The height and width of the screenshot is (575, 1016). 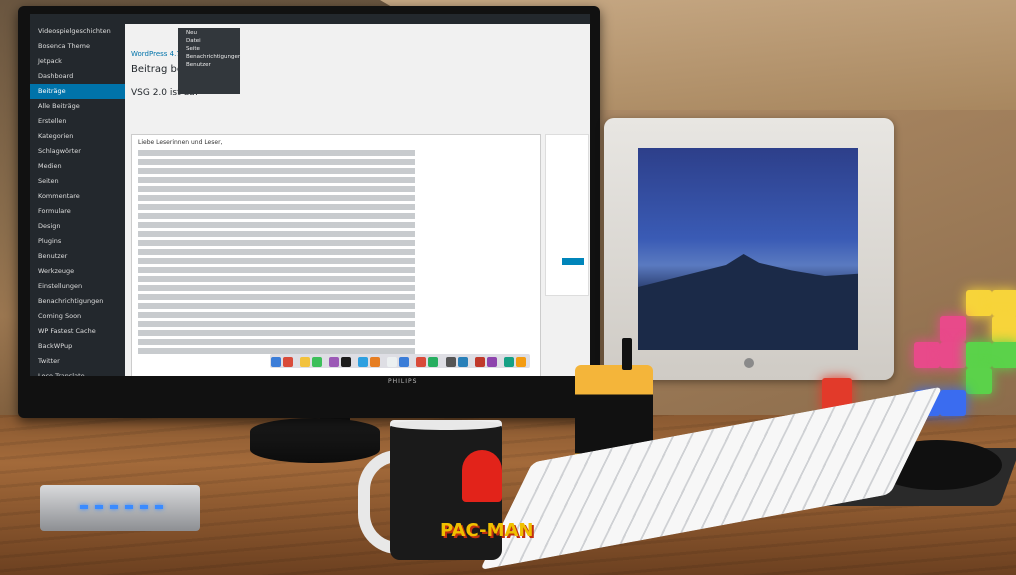 What do you see at coordinates (61, 374) in the screenshot?
I see `sidebar-item: Loco Translate` at bounding box center [61, 374].